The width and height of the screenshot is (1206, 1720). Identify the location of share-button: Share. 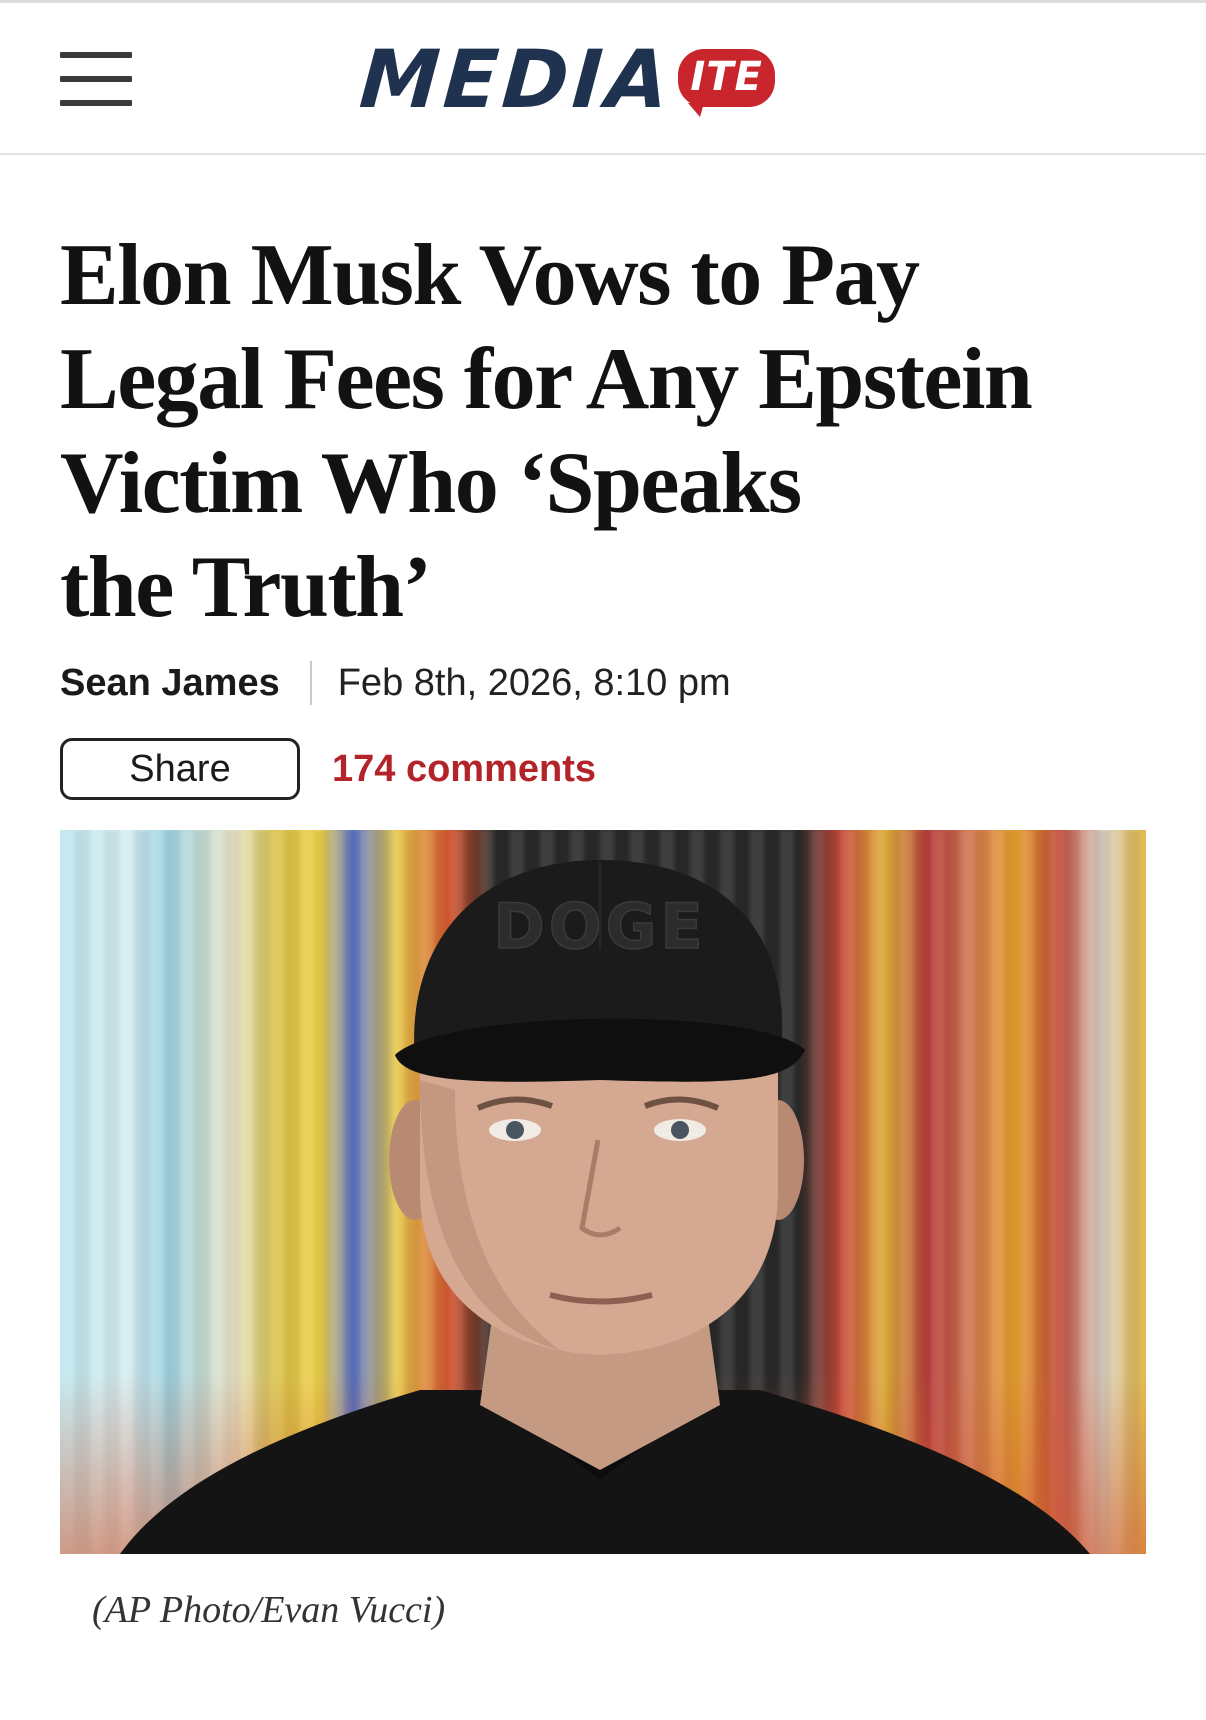
(180, 769).